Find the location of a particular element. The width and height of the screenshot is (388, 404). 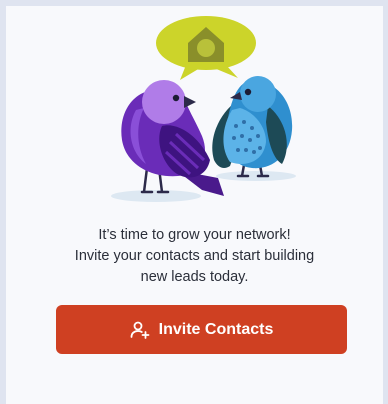

message-line: new leads today. is located at coordinates (194, 277).